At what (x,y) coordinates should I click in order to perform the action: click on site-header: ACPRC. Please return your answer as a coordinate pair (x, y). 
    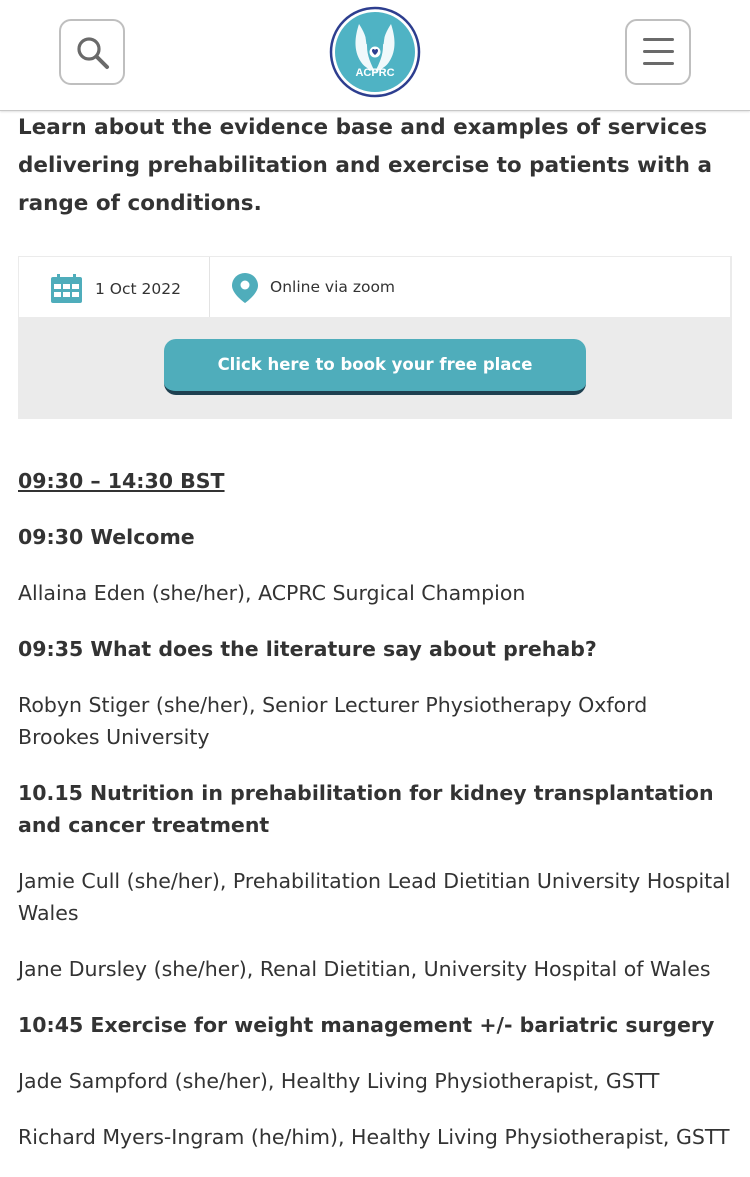
    Looking at the image, I should click on (375, 55).